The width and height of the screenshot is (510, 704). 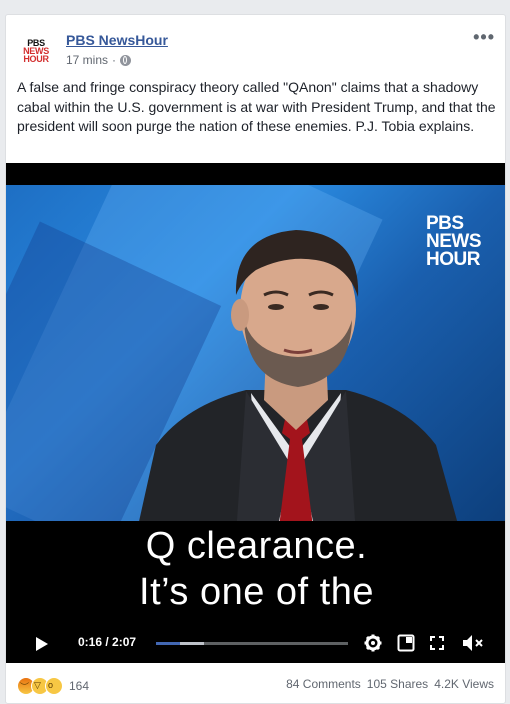 I want to click on comments-link: 84 Comments, so click(x=323, y=684).